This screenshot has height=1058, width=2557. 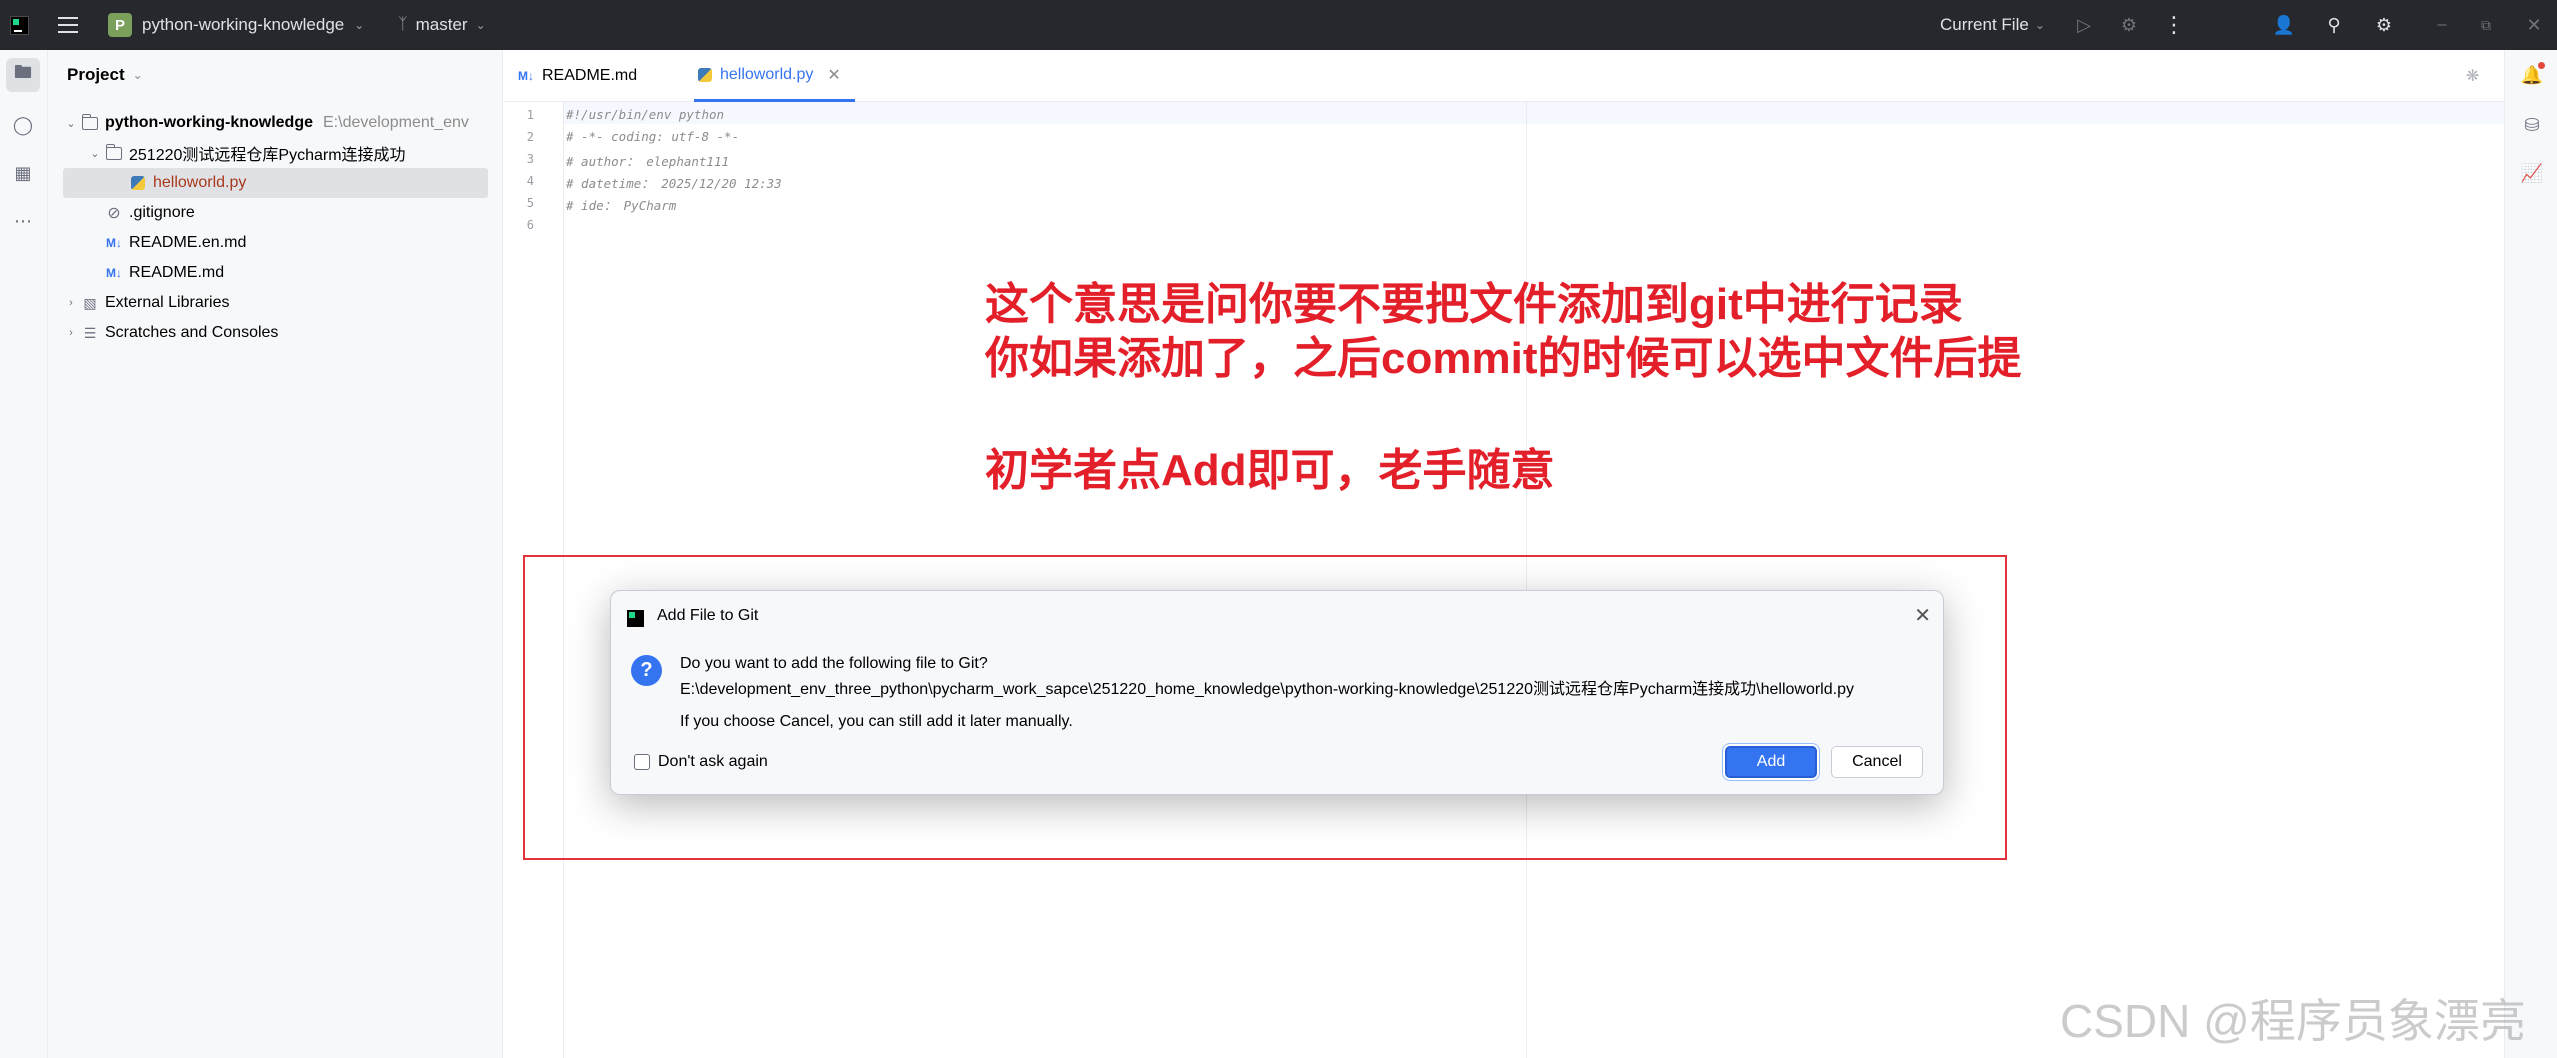 I want to click on project-panel-title: Project, so click(x=96, y=74).